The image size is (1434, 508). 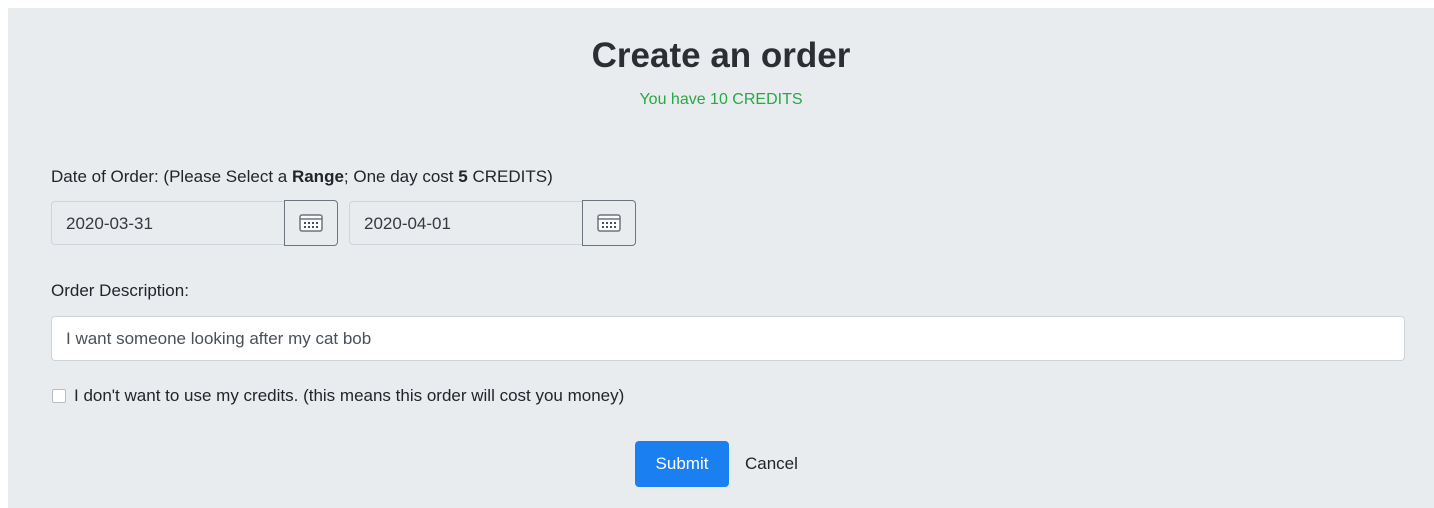 I want to click on end-date-group: 2020-04-01, so click(x=492, y=223).